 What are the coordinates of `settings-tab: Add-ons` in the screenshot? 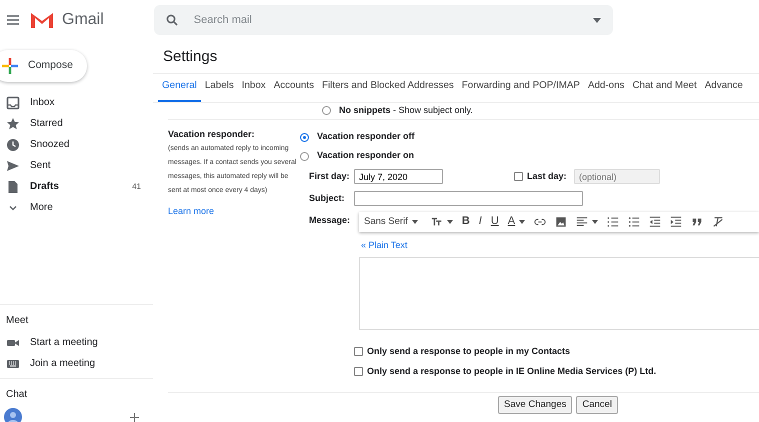 It's located at (606, 88).